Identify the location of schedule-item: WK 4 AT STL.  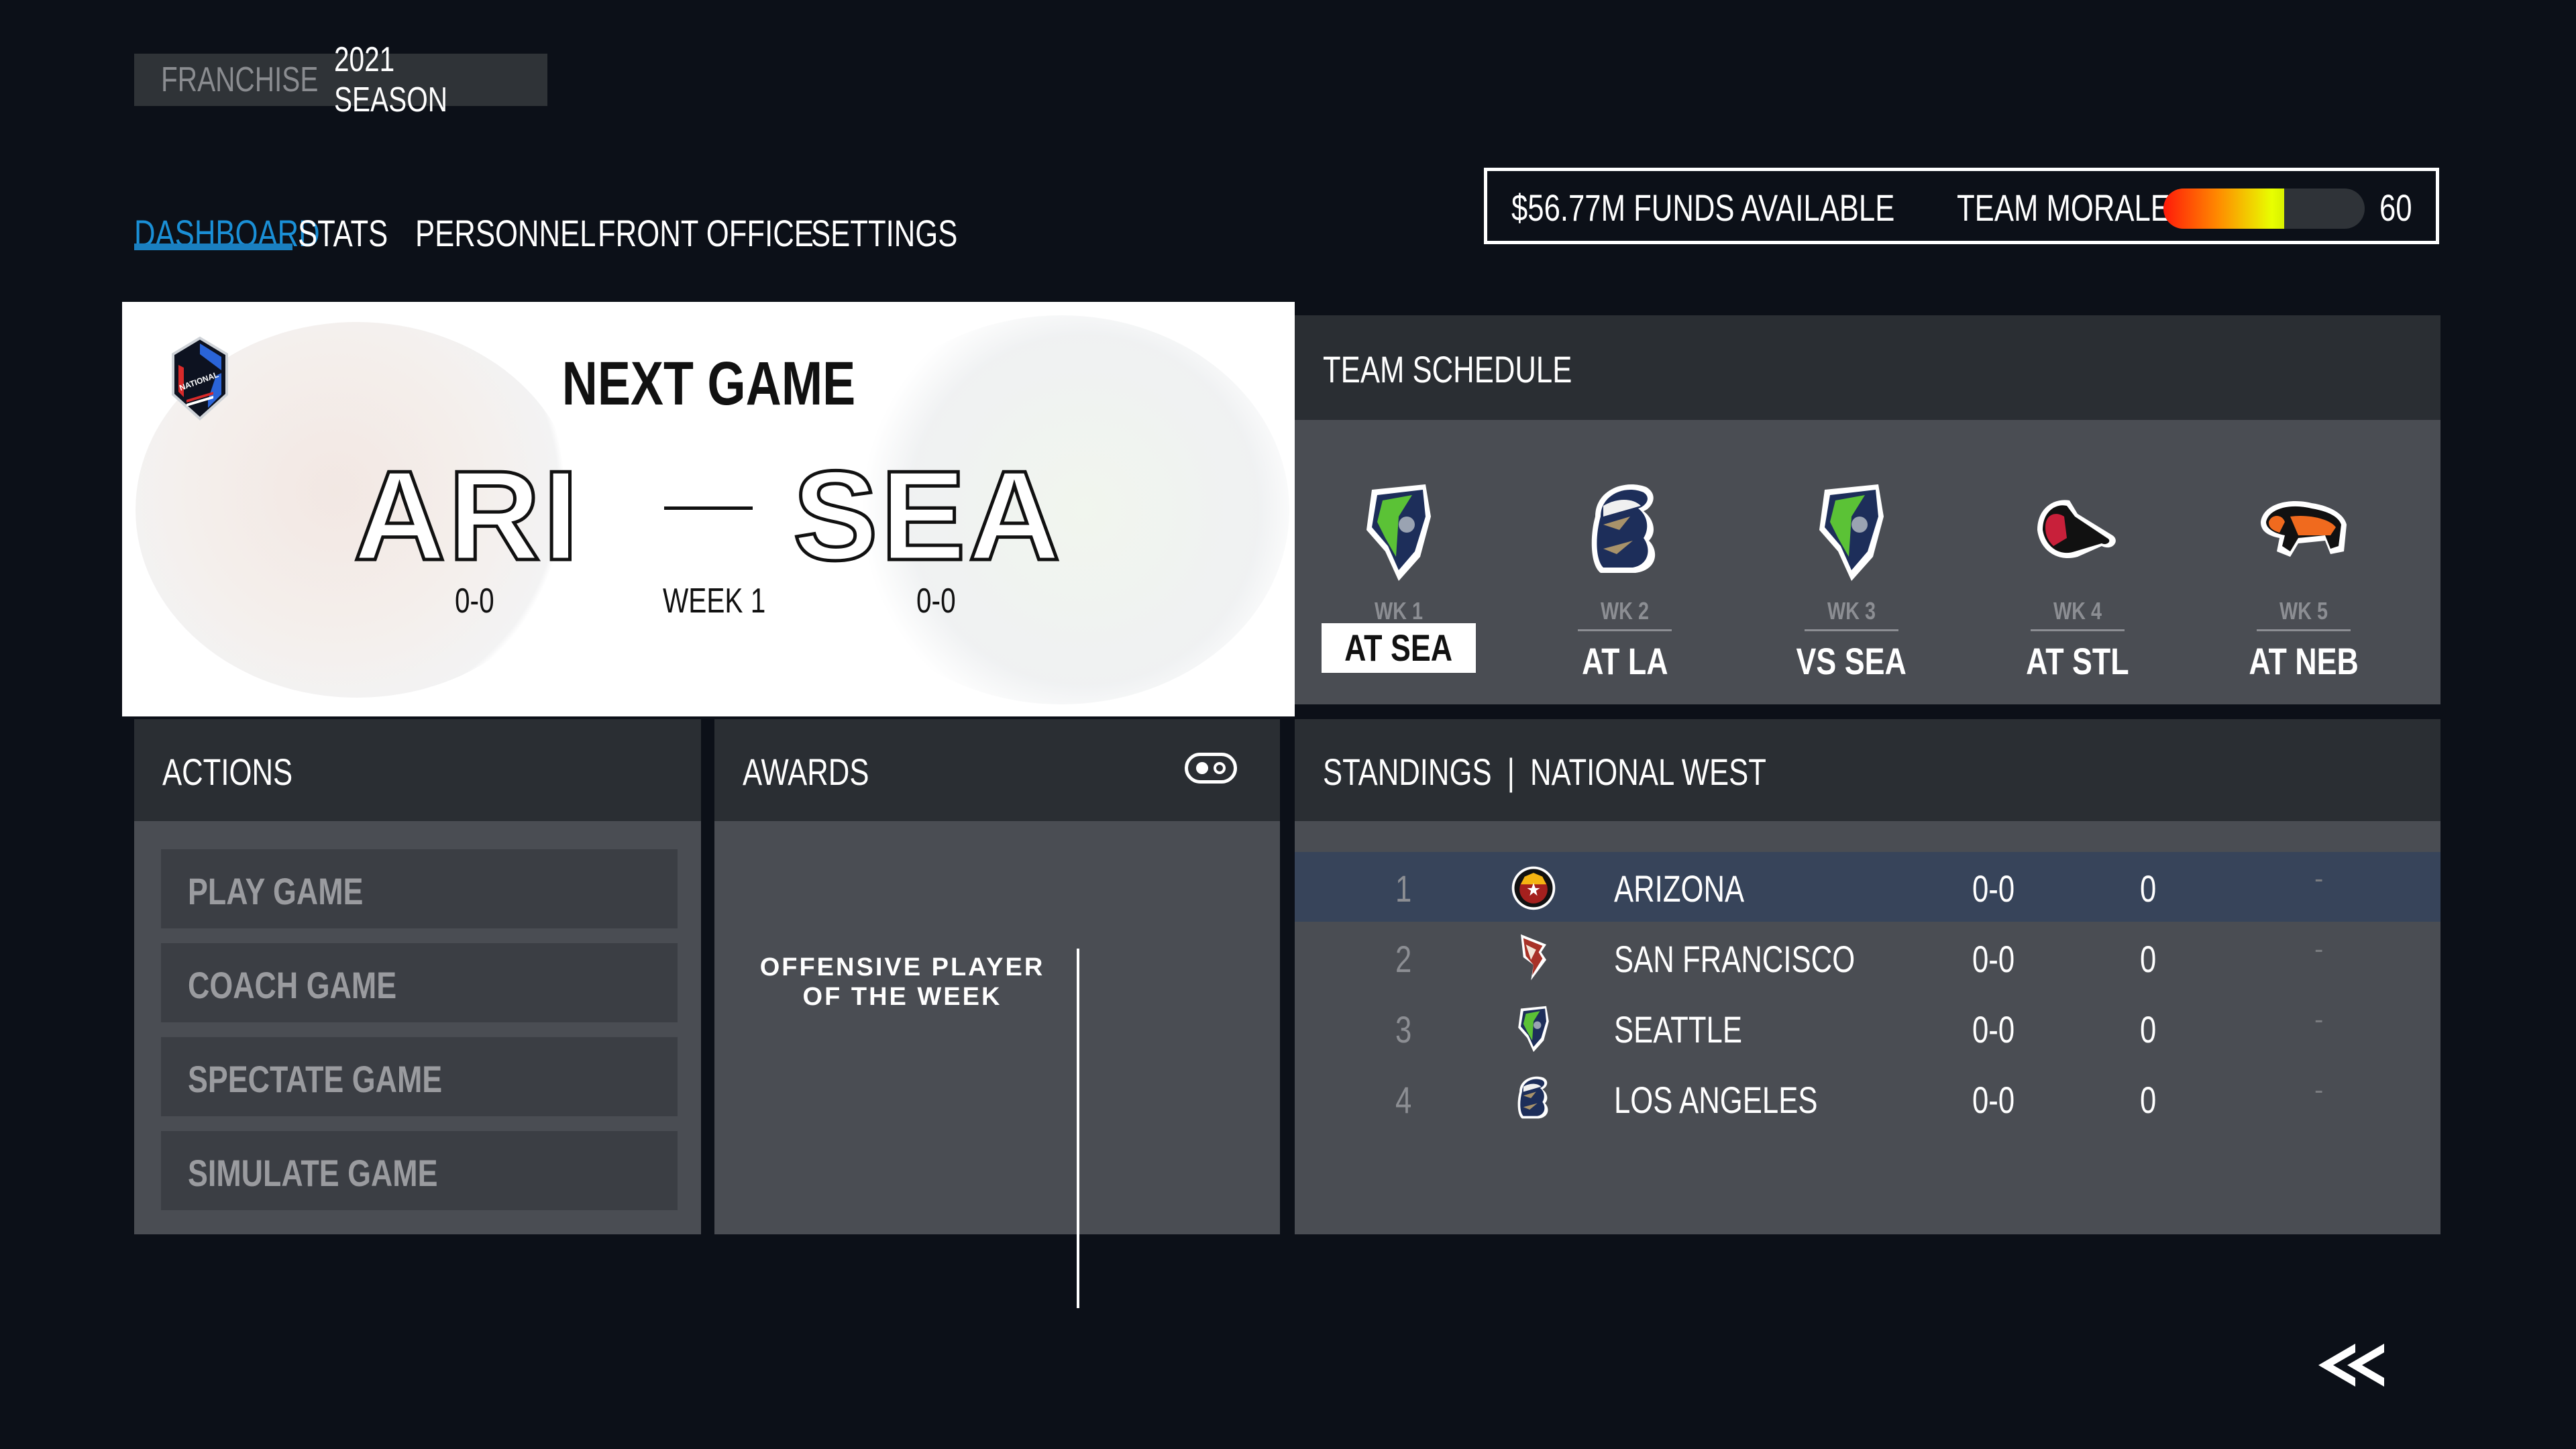
(2077, 581).